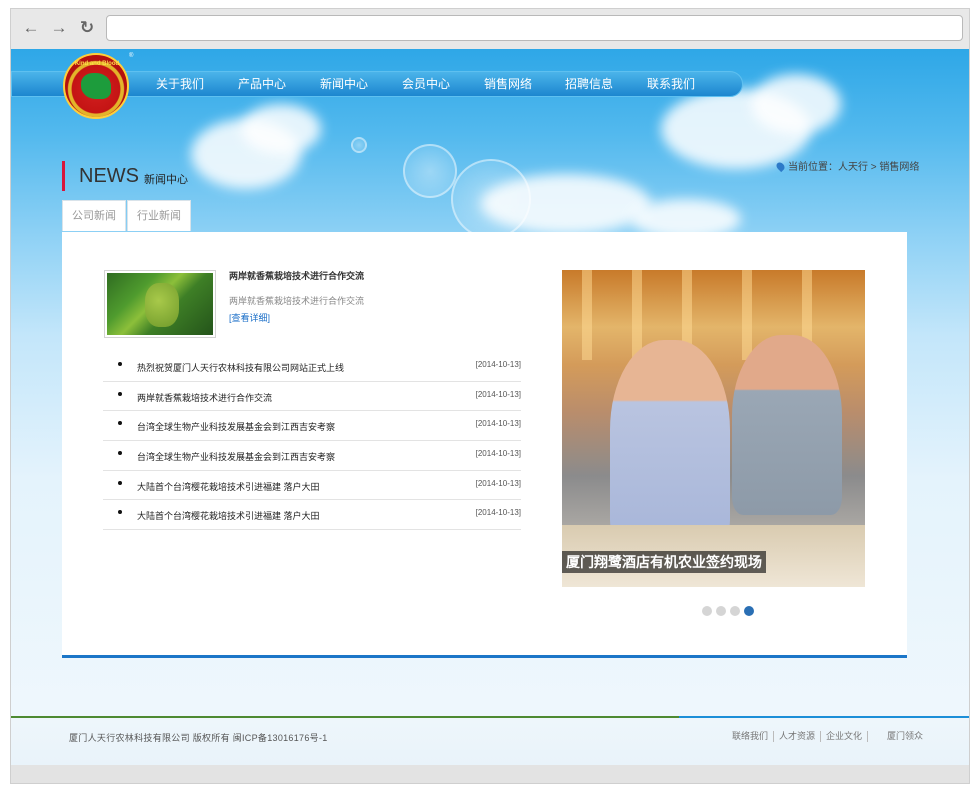 This screenshot has height=792, width=980. I want to click on logo-emblem-icon, so click(96, 86).